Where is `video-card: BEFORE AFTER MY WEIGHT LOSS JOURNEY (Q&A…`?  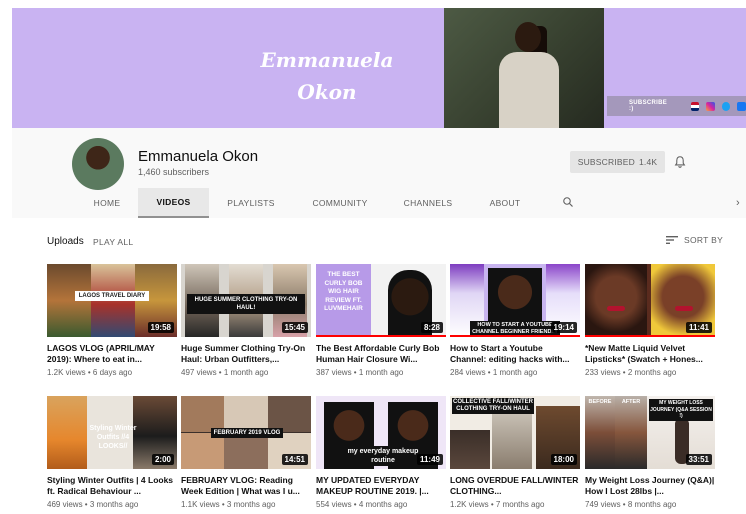 video-card: BEFORE AFTER MY WEIGHT LOSS JOURNEY (Q&A… is located at coordinates (650, 452).